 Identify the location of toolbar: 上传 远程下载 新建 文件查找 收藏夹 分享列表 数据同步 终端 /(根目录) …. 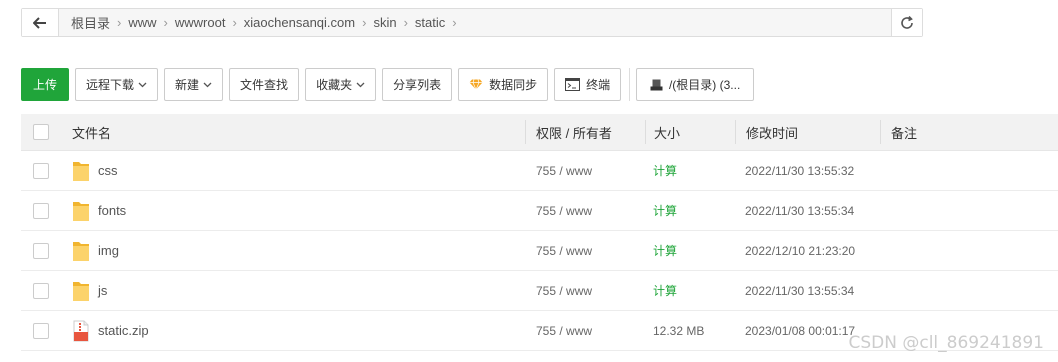
(390, 84).